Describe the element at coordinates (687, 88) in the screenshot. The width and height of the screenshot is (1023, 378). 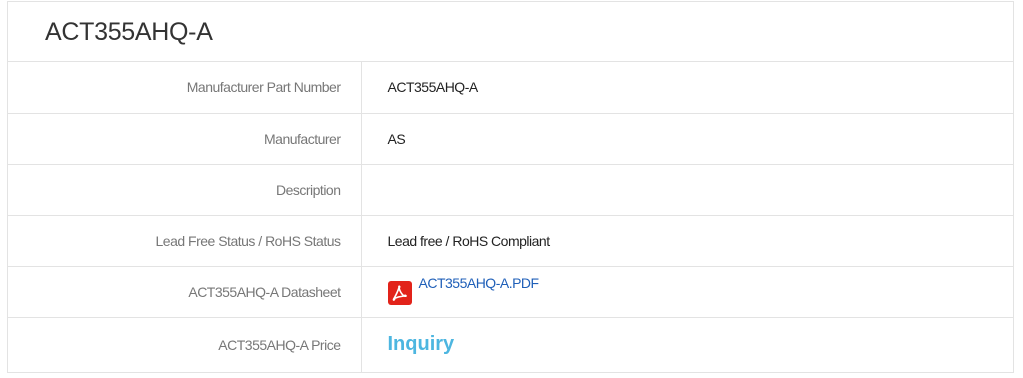
I see `spec-value-part-number: ACT355AHQ-A` at that location.